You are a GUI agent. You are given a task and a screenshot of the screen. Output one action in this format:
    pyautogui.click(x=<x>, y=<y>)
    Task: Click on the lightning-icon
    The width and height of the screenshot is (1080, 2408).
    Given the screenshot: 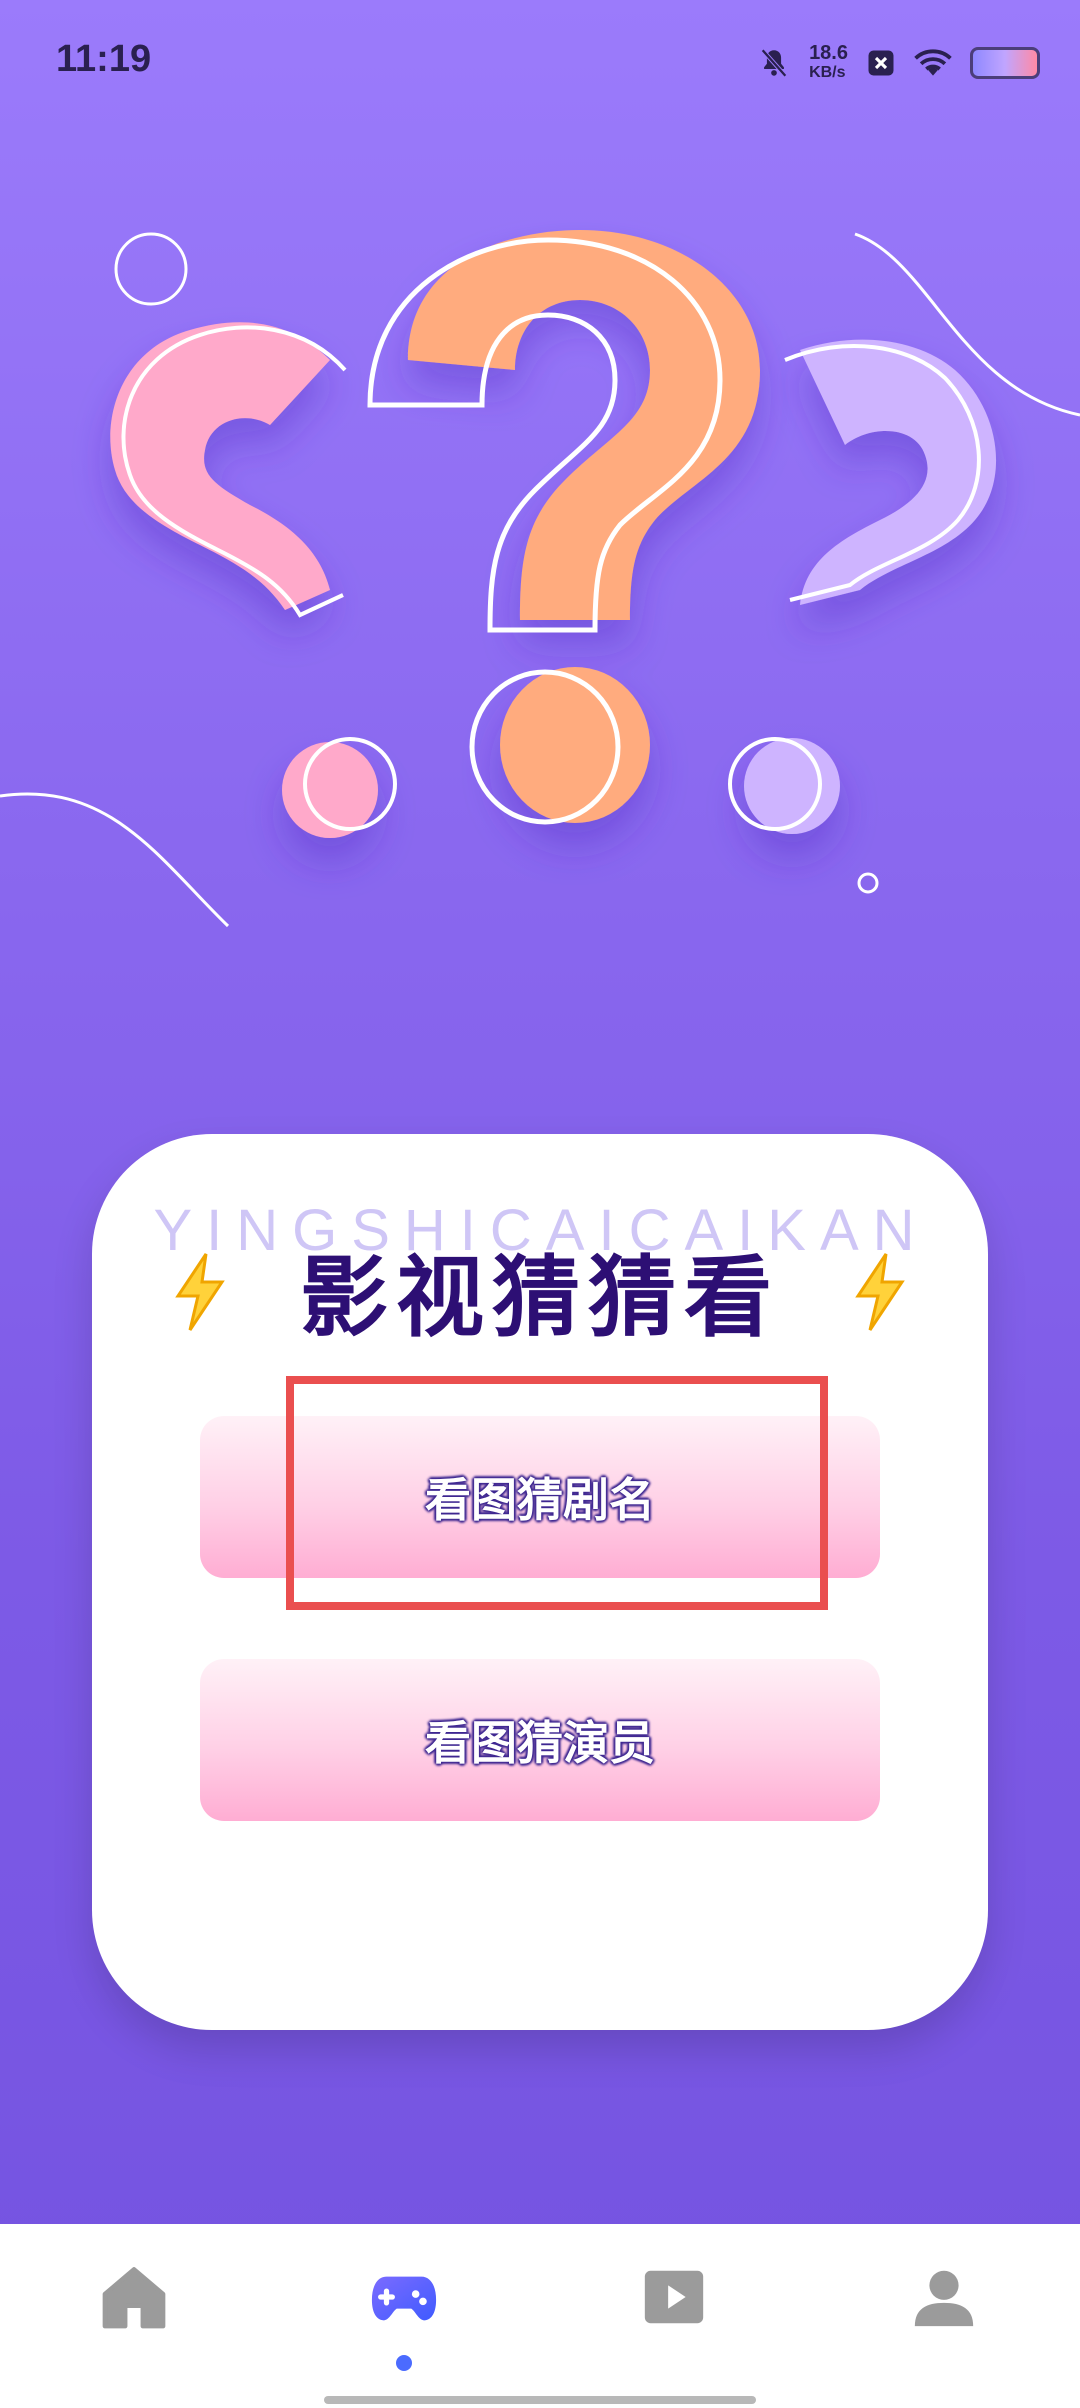 What is the action you would take?
    pyautogui.click(x=880, y=1292)
    